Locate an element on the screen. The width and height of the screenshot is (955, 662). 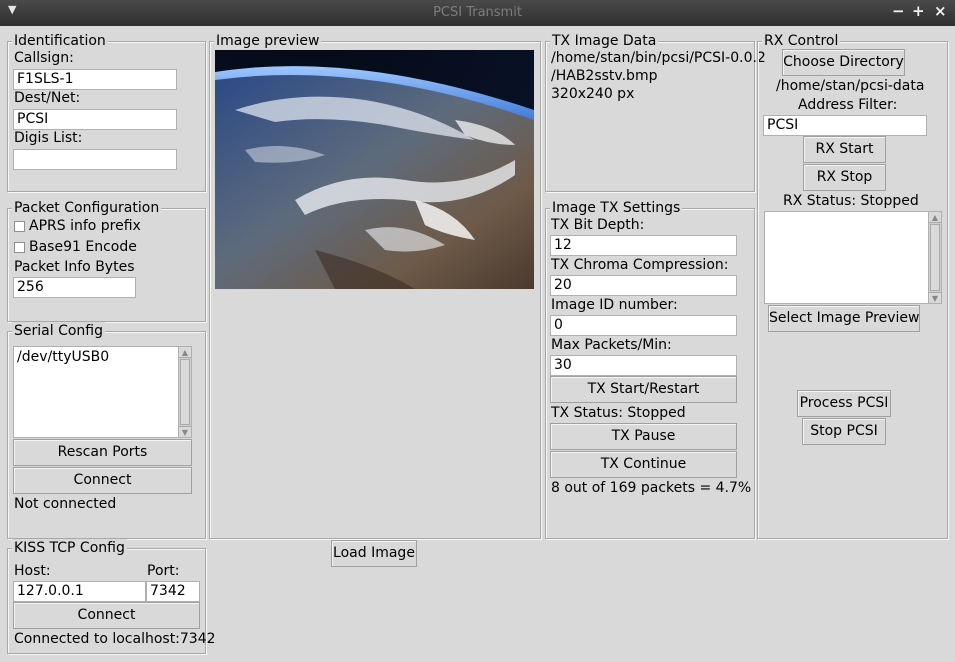
load-image-button: Load Image is located at coordinates (374, 553).